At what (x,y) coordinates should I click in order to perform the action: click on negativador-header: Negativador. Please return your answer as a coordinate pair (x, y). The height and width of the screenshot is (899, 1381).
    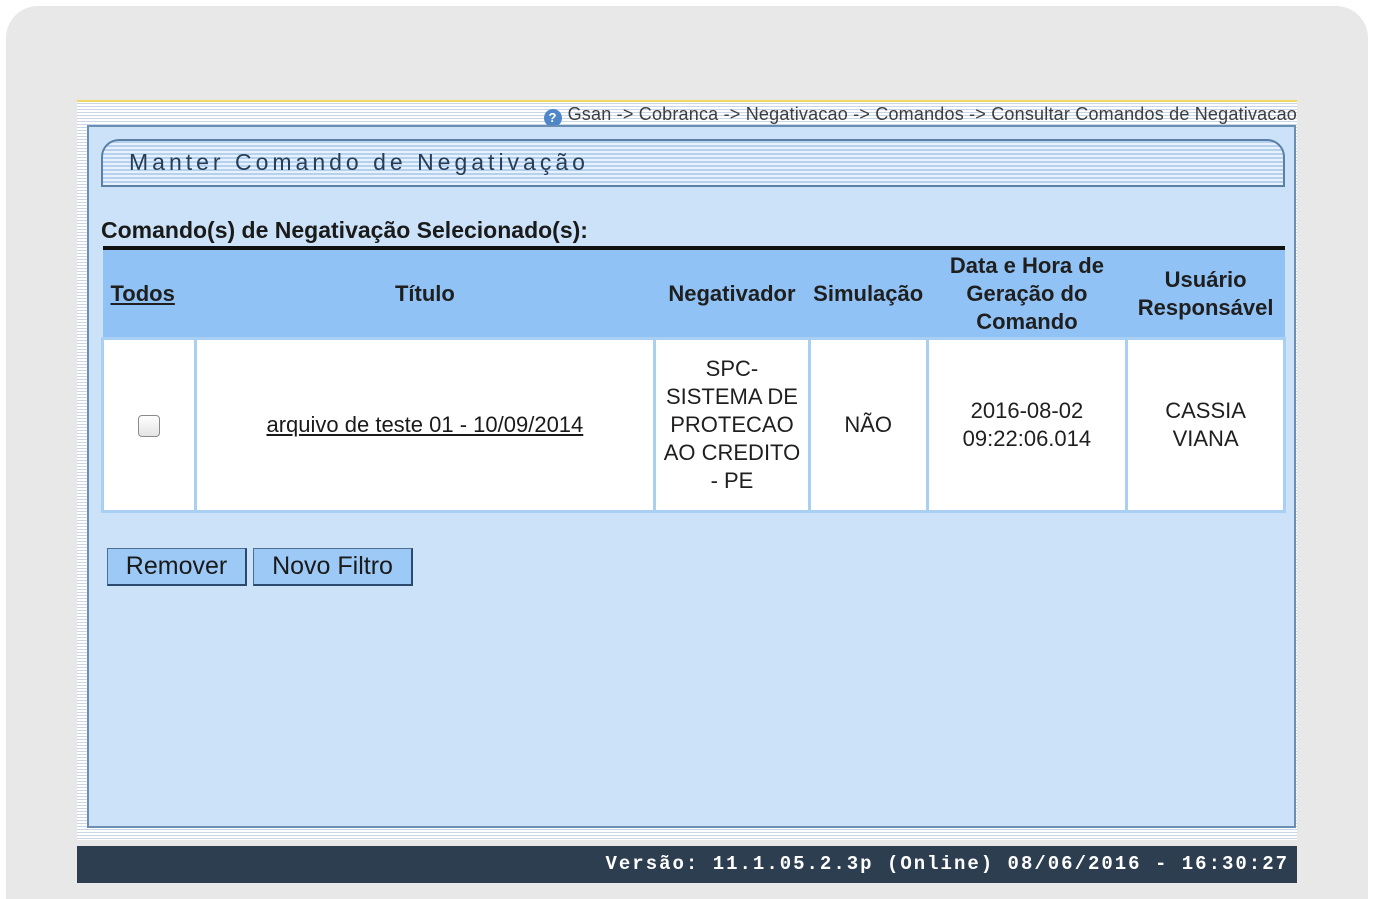
    Looking at the image, I should click on (732, 293).